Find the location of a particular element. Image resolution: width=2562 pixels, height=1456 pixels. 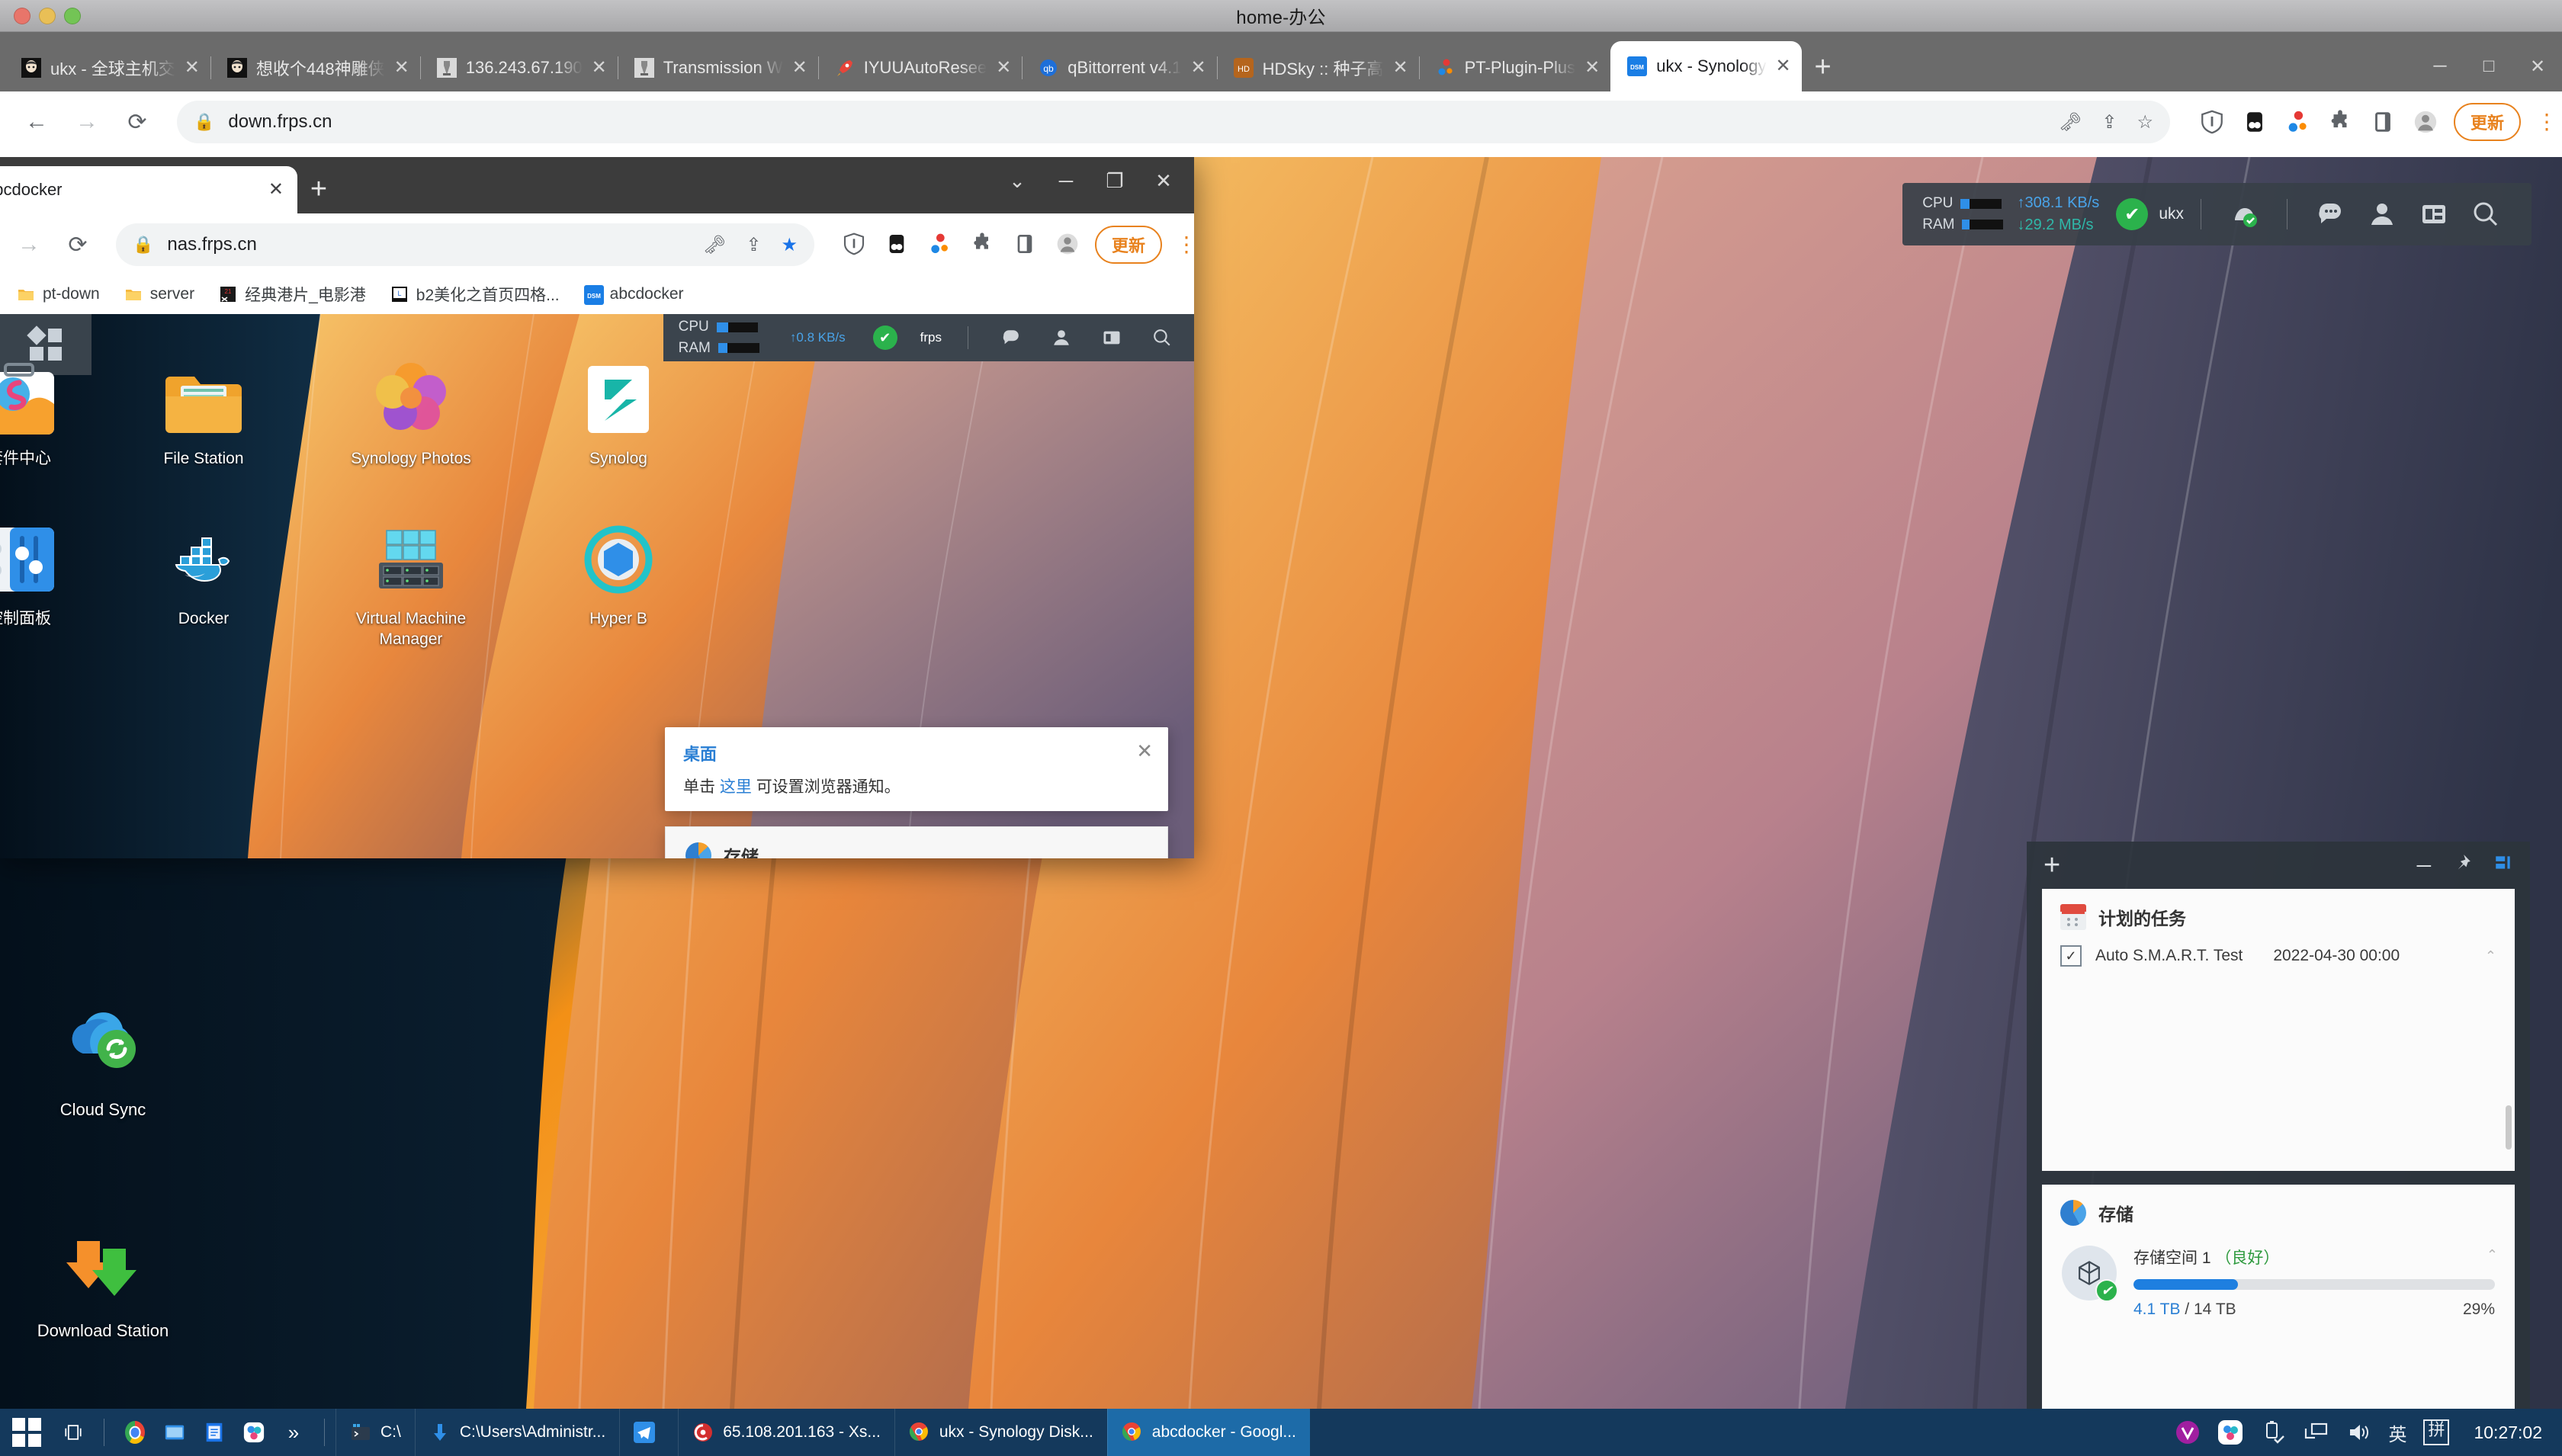

desktop-icon-cloud-sync: Cloud Sync is located at coordinates (103, 1062).